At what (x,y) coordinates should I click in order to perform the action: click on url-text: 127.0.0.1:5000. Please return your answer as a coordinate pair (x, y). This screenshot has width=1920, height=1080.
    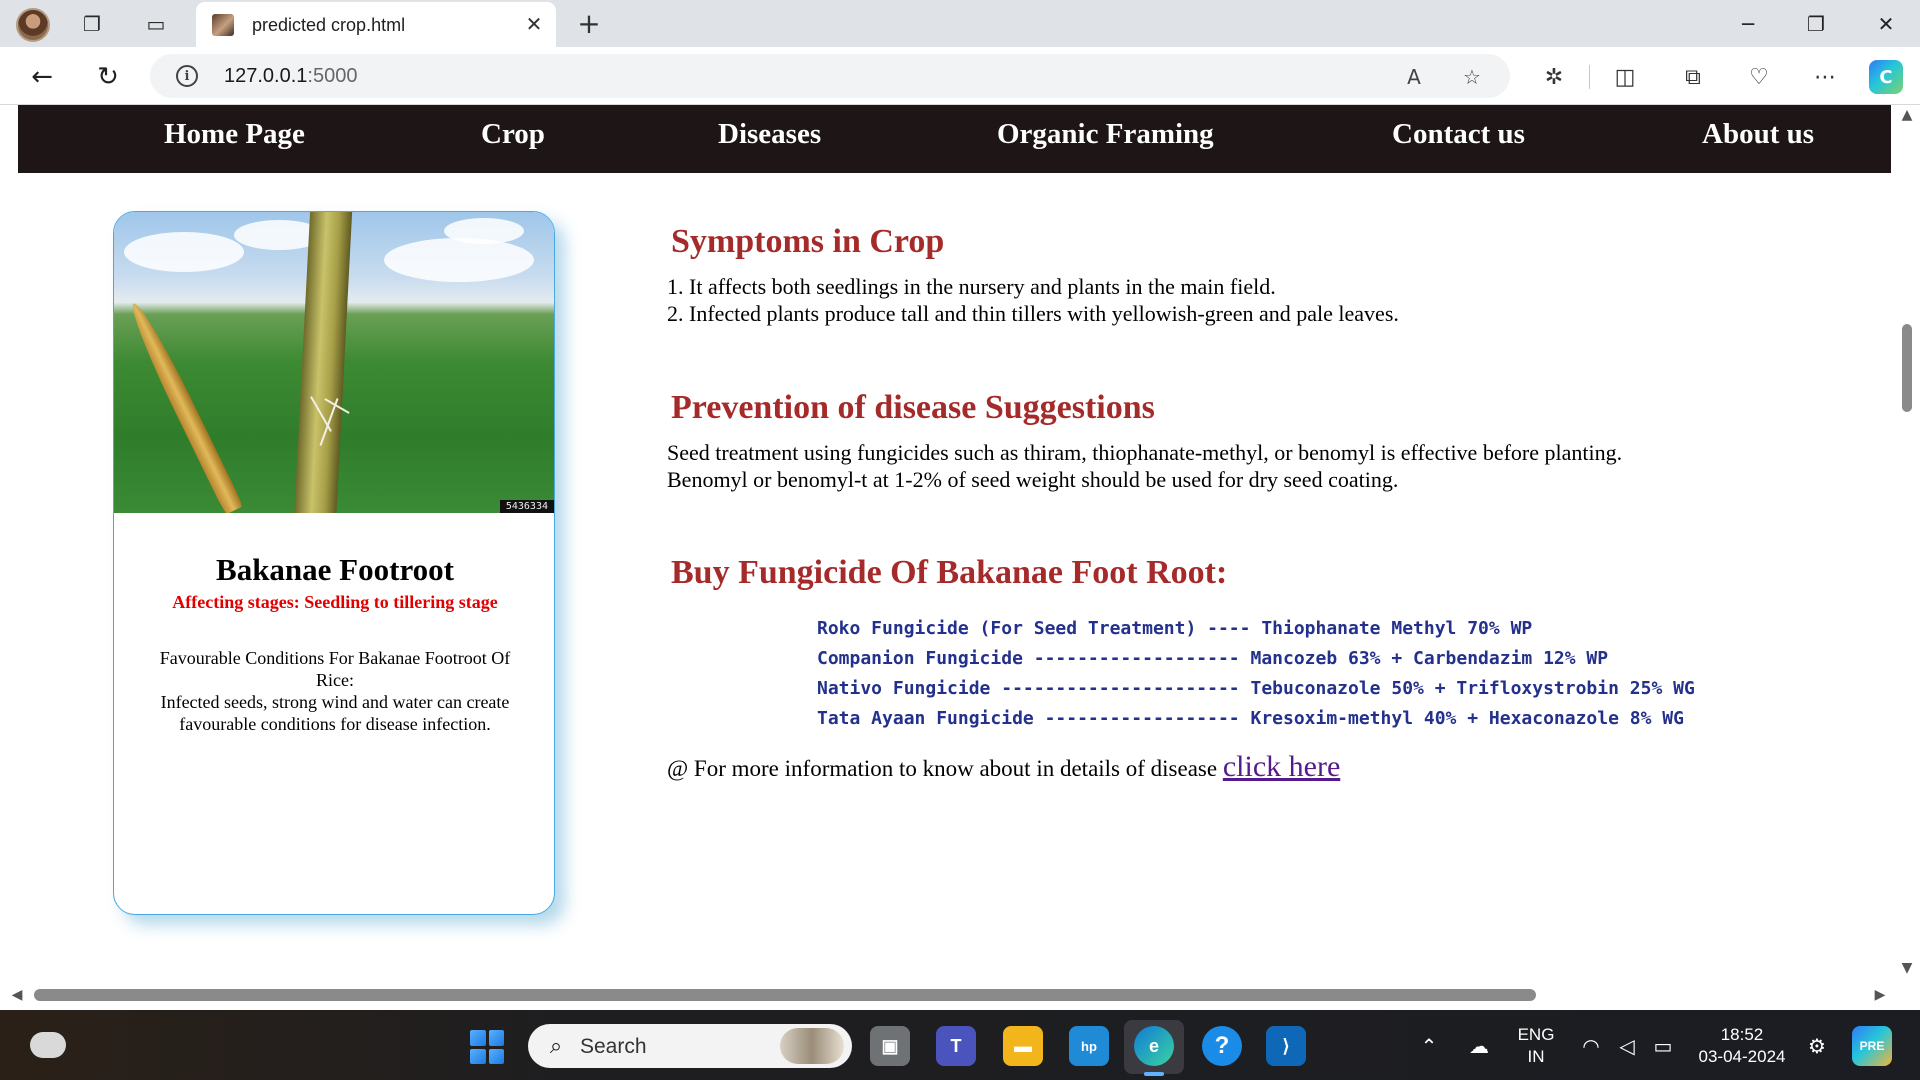
    Looking at the image, I should click on (290, 76).